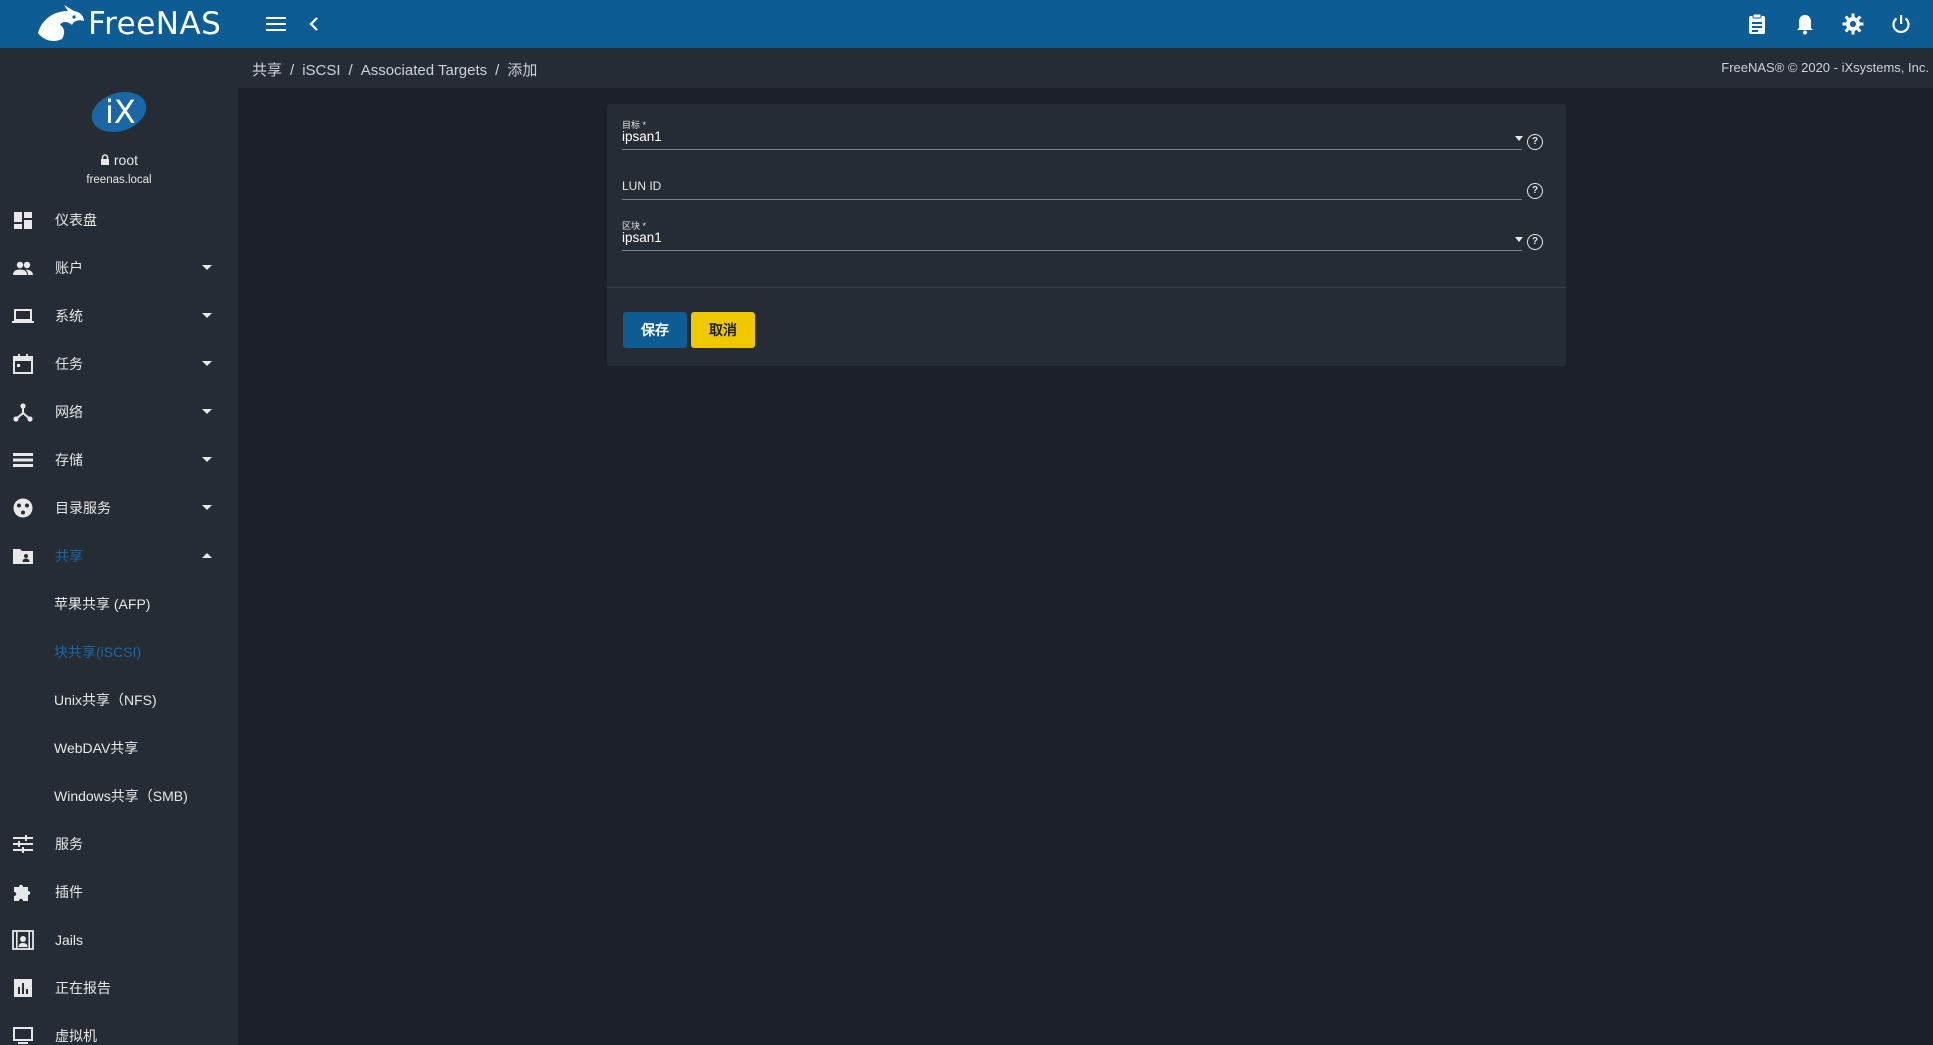 The height and width of the screenshot is (1045, 1933). Describe the element at coordinates (207, 555) in the screenshot. I see `caret-up-icon` at that location.